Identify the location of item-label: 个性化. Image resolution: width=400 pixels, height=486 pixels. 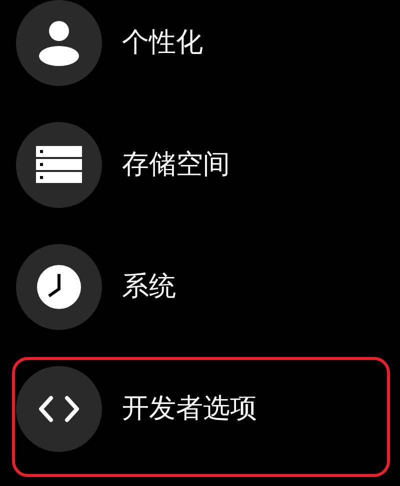
(162, 43).